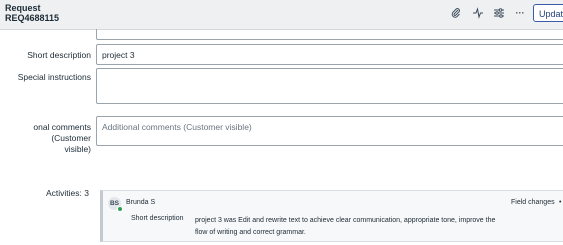 Image resolution: width=563 pixels, height=245 pixels. Describe the element at coordinates (548, 13) in the screenshot. I see `update-button: Update` at that location.